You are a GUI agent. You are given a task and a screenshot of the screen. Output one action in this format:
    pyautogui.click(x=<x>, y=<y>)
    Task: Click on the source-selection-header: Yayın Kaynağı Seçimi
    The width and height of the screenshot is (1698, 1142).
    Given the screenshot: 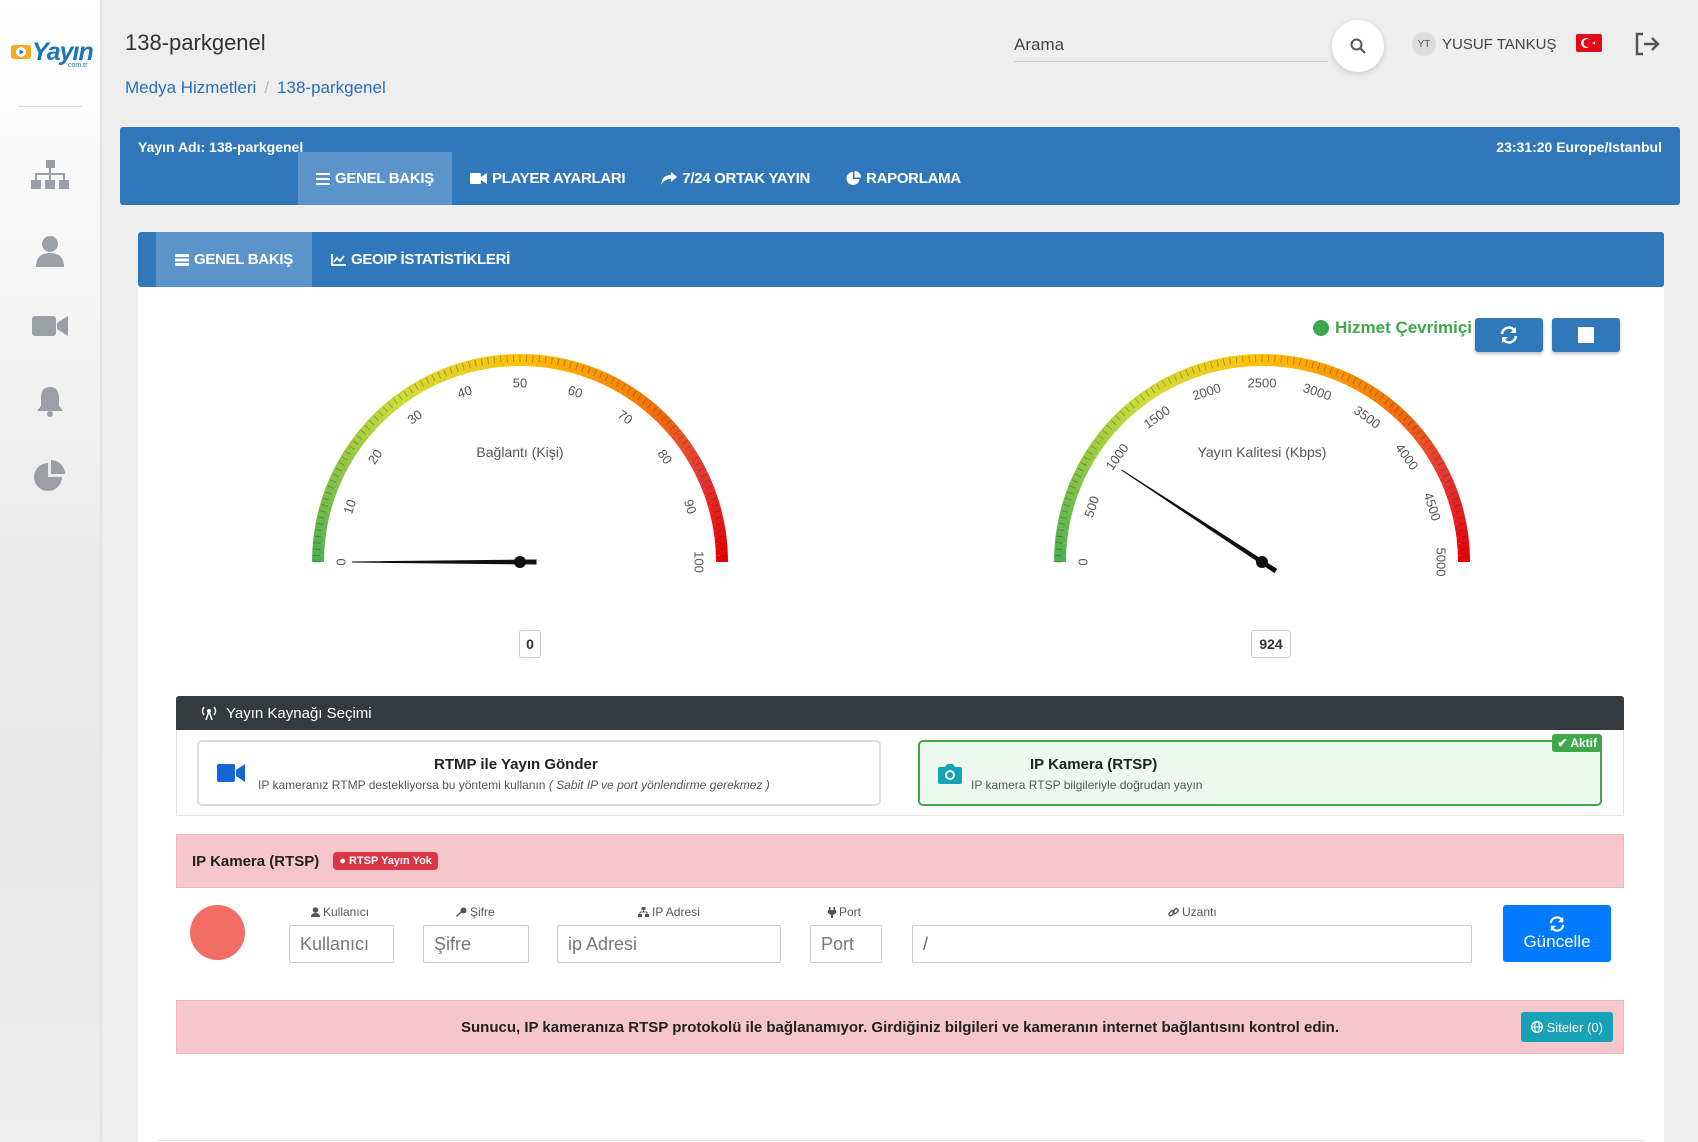 What is the action you would take?
    pyautogui.click(x=900, y=713)
    